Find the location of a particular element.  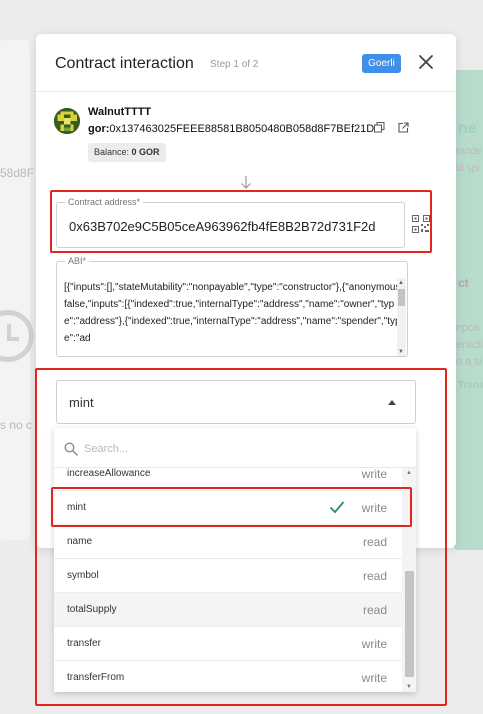

background-ct-fragment: ct is located at coordinates (463, 283).